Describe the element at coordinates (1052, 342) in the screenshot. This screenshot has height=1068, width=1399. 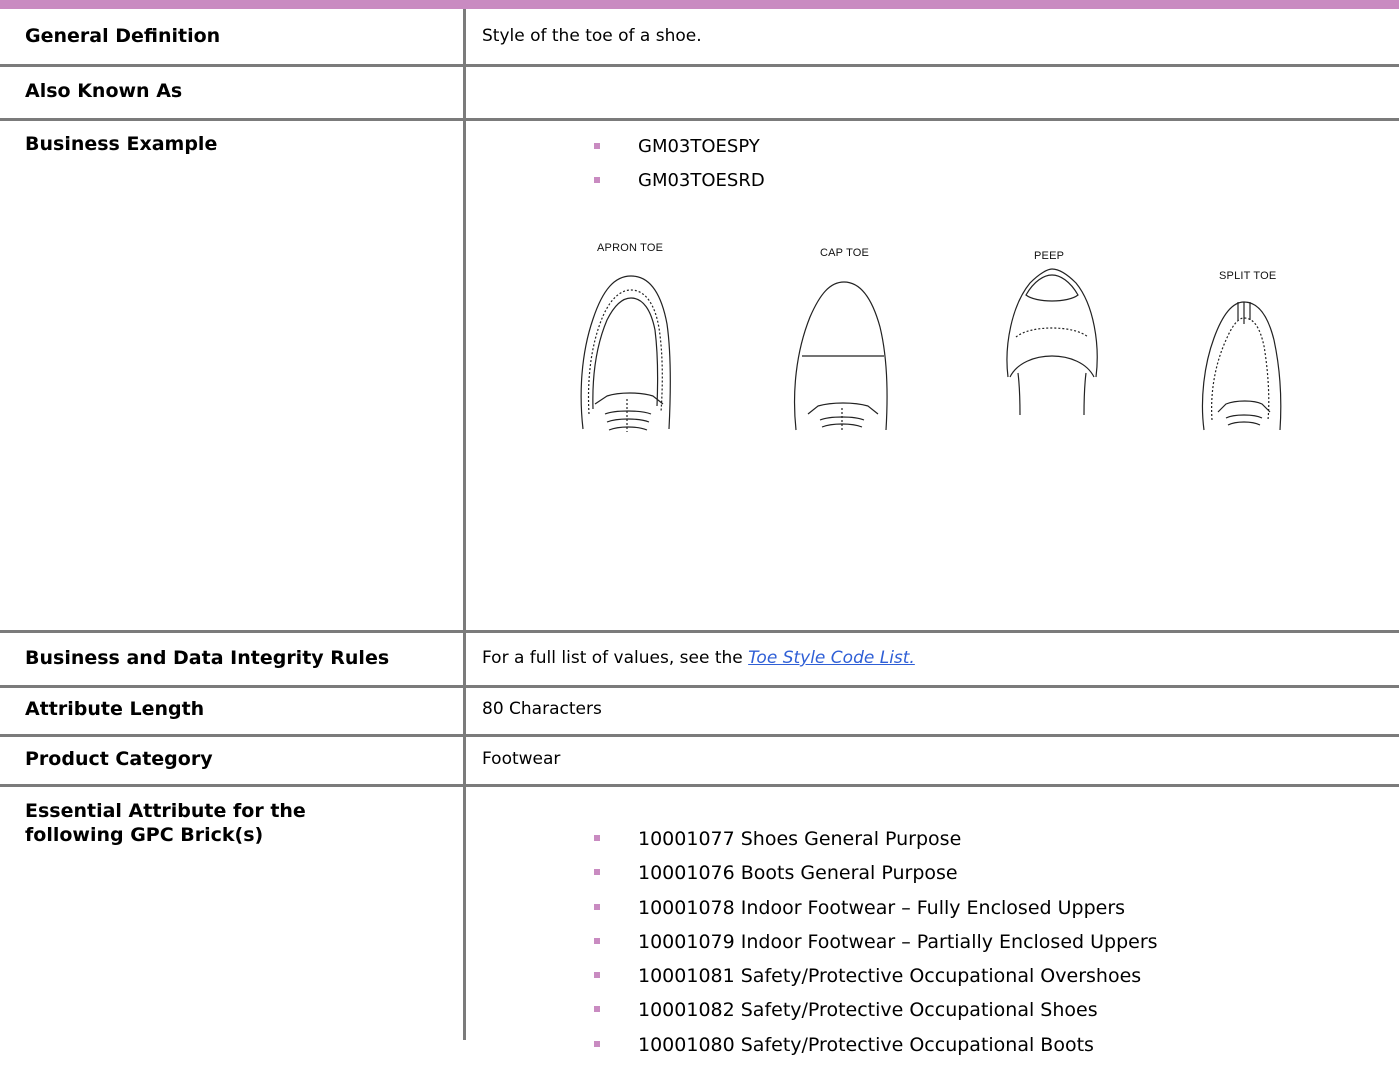
I see `peep-toe-illustration-icon` at that location.